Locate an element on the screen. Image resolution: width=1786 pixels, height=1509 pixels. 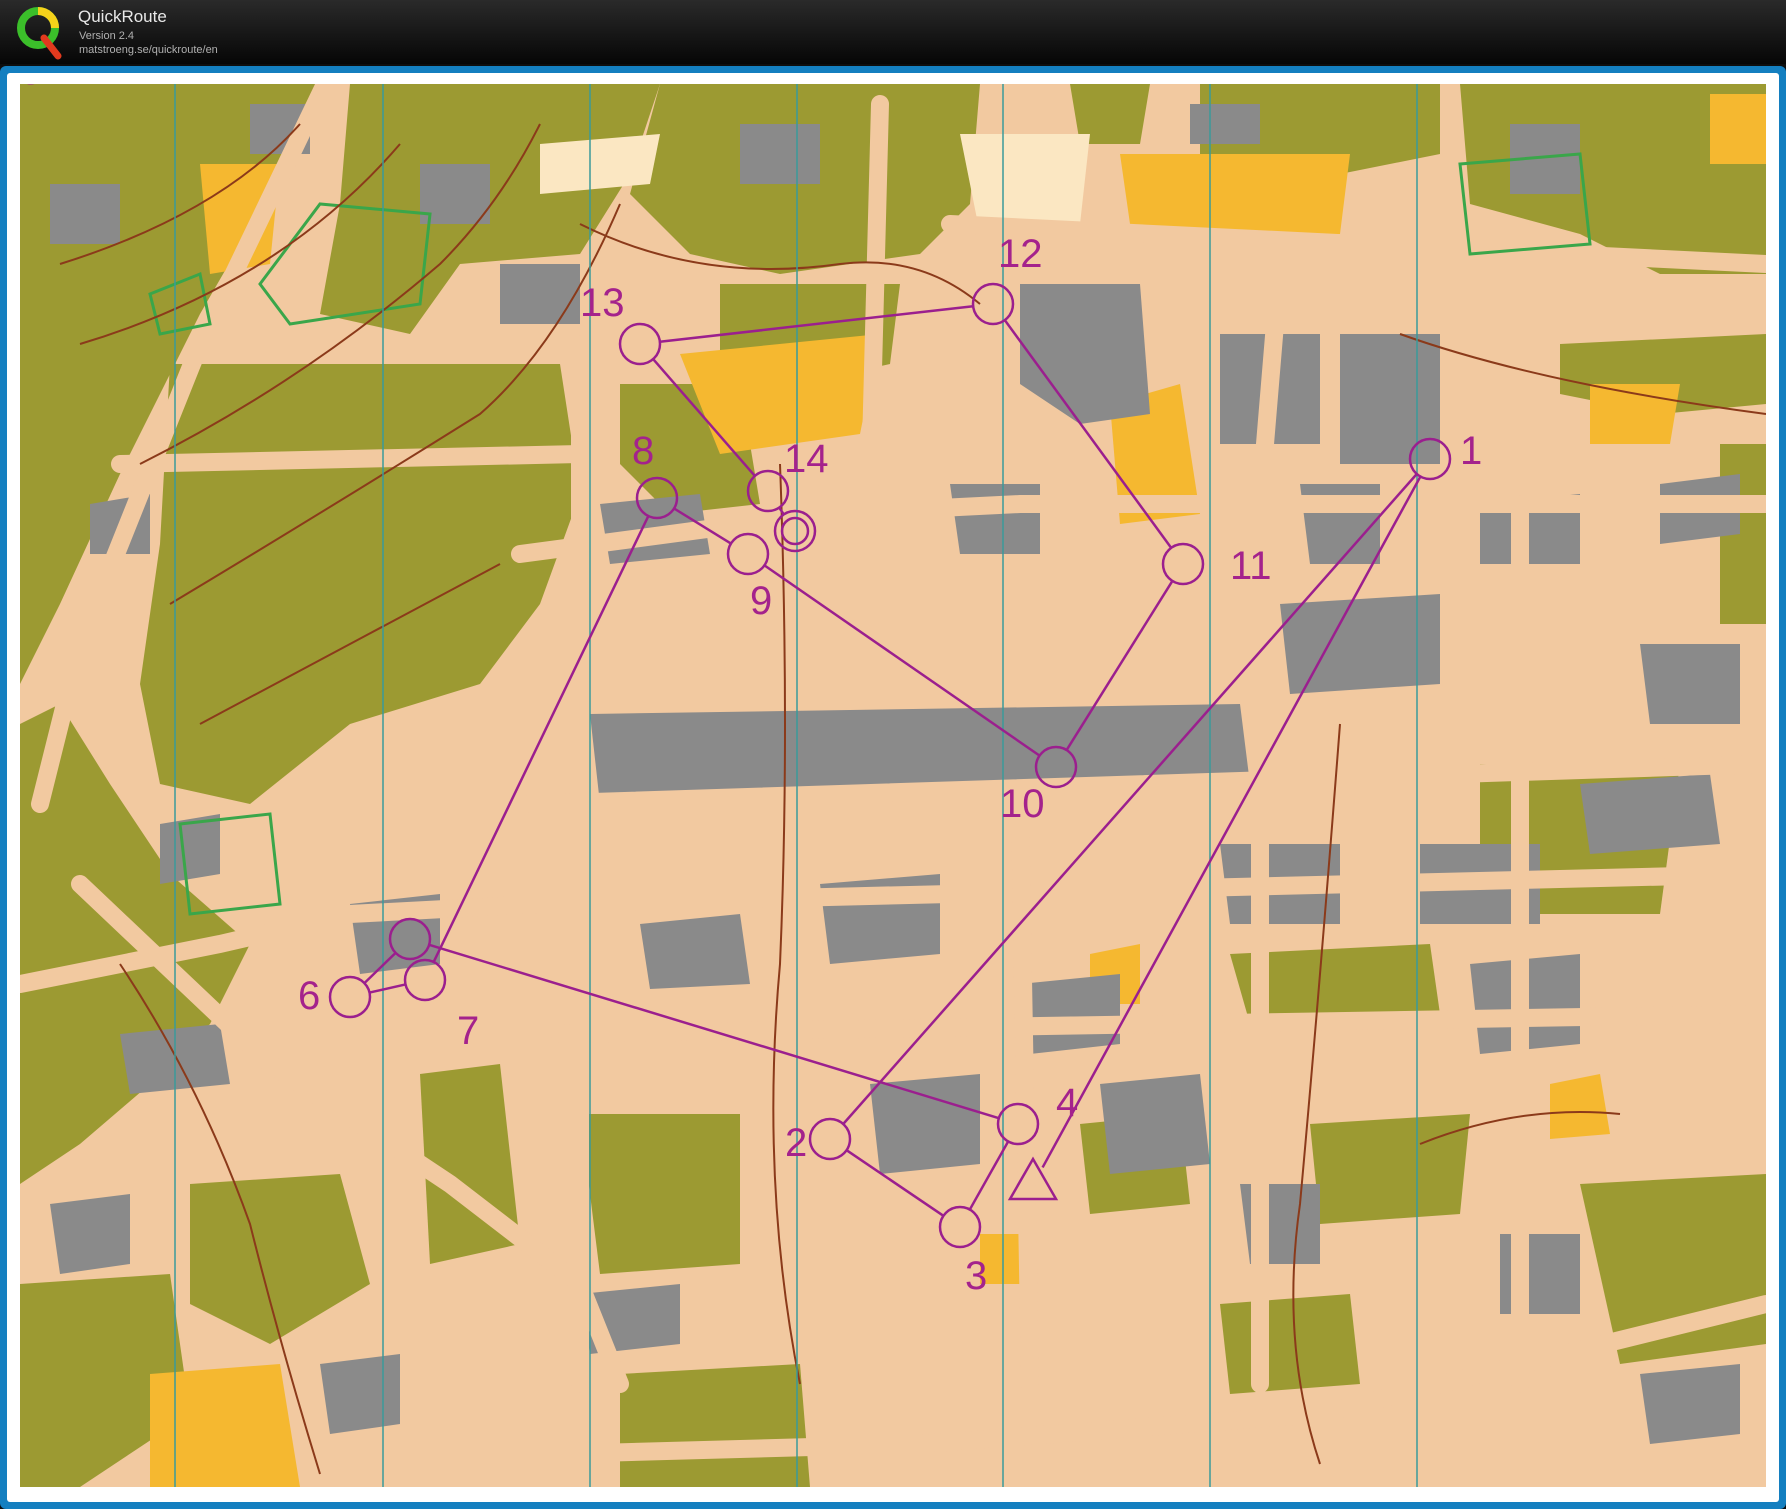
control-label-c11: 11 is located at coordinates (1251, 566).